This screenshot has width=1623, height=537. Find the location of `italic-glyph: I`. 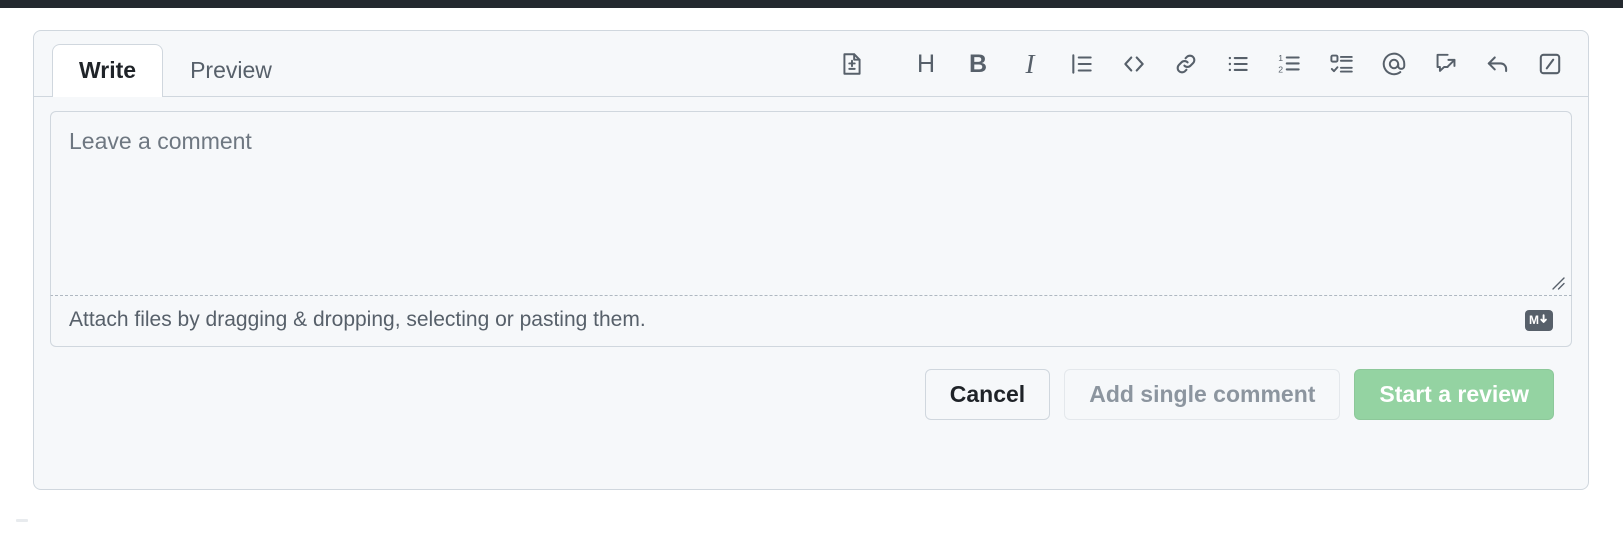

italic-glyph: I is located at coordinates (1030, 63).